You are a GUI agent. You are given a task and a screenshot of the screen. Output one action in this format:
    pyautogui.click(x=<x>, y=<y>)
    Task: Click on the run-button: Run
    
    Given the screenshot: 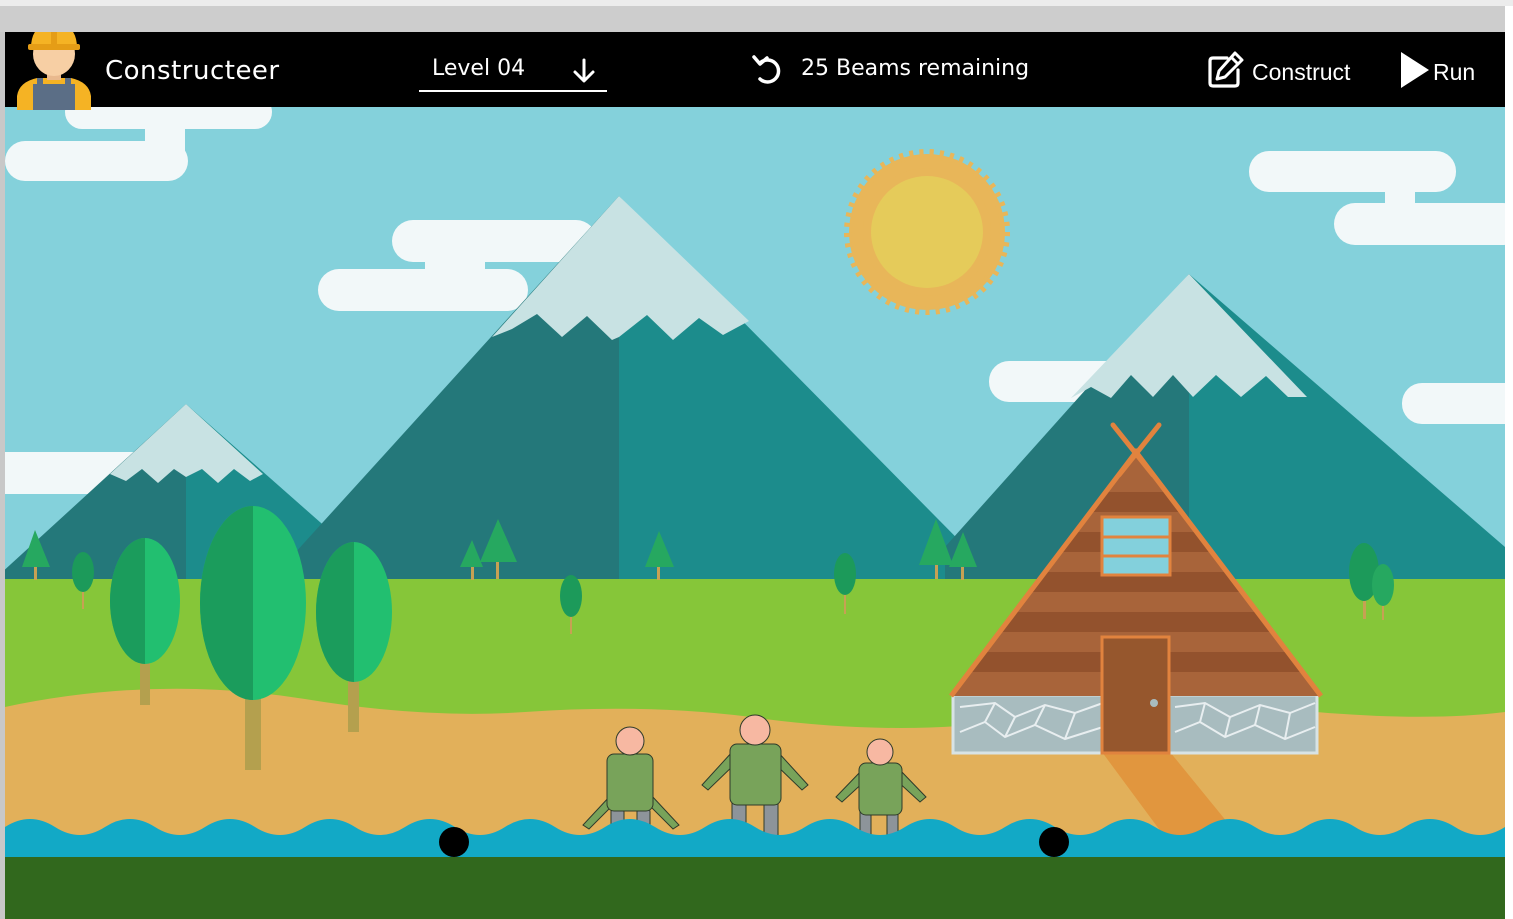 What is the action you would take?
    pyautogui.click(x=1445, y=70)
    